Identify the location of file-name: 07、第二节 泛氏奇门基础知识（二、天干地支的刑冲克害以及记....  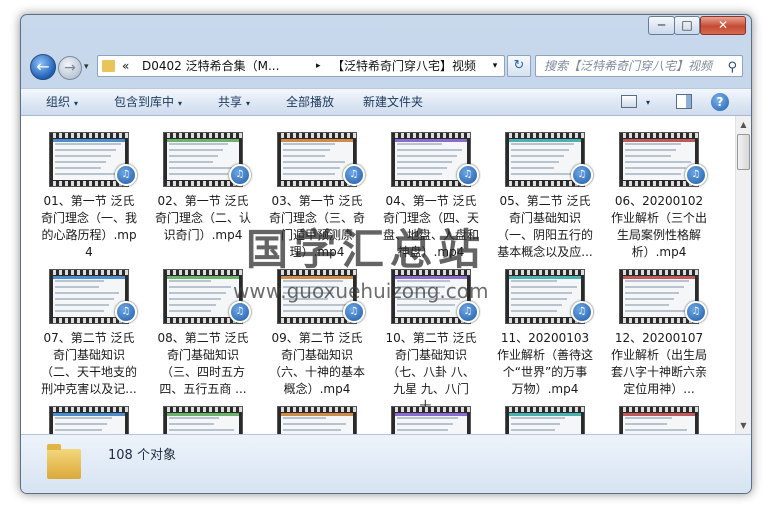
(89, 363).